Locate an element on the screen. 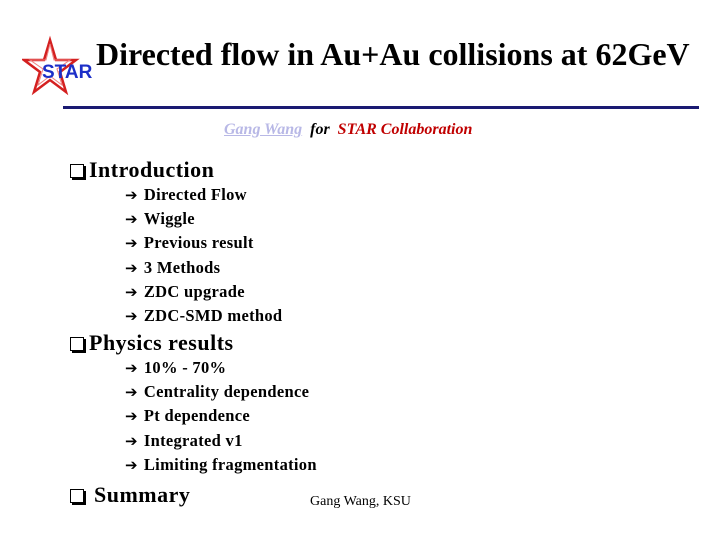 The image size is (720, 540). section-title: Physics results is located at coordinates (161, 342).